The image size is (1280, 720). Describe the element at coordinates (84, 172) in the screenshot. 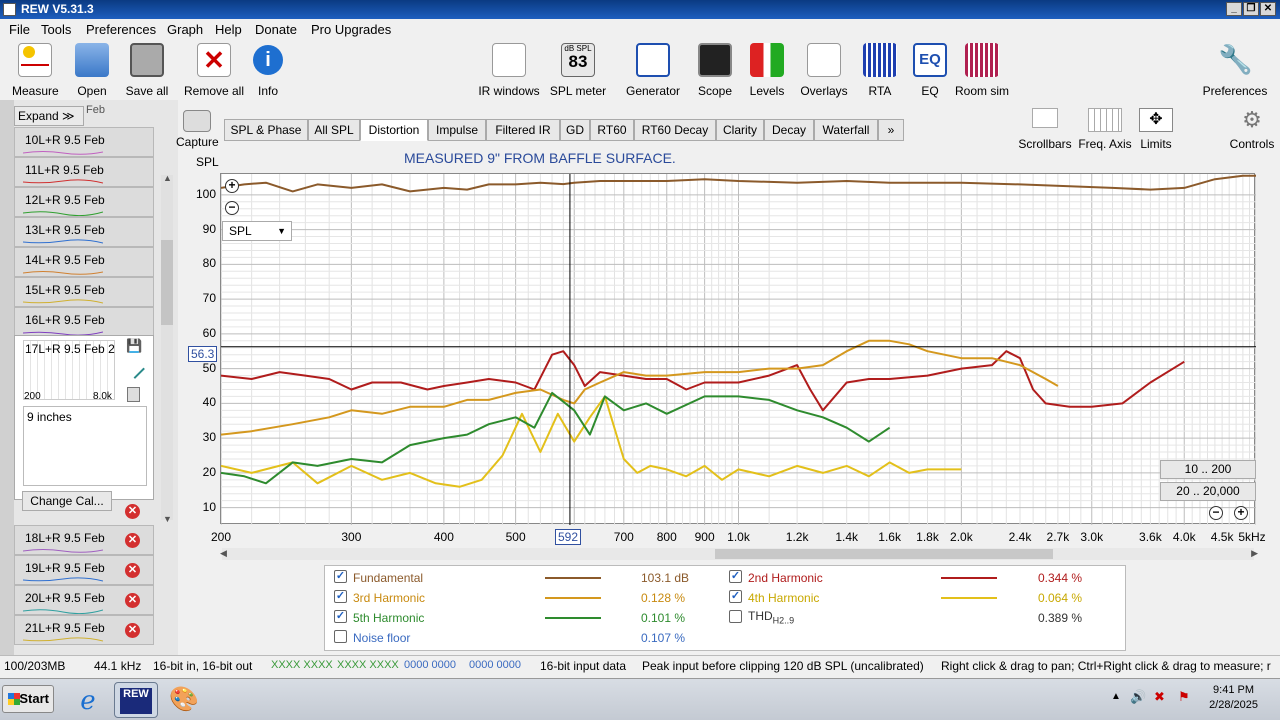

I see `measurement-row-11: 11L+R 9.5 Feb` at that location.